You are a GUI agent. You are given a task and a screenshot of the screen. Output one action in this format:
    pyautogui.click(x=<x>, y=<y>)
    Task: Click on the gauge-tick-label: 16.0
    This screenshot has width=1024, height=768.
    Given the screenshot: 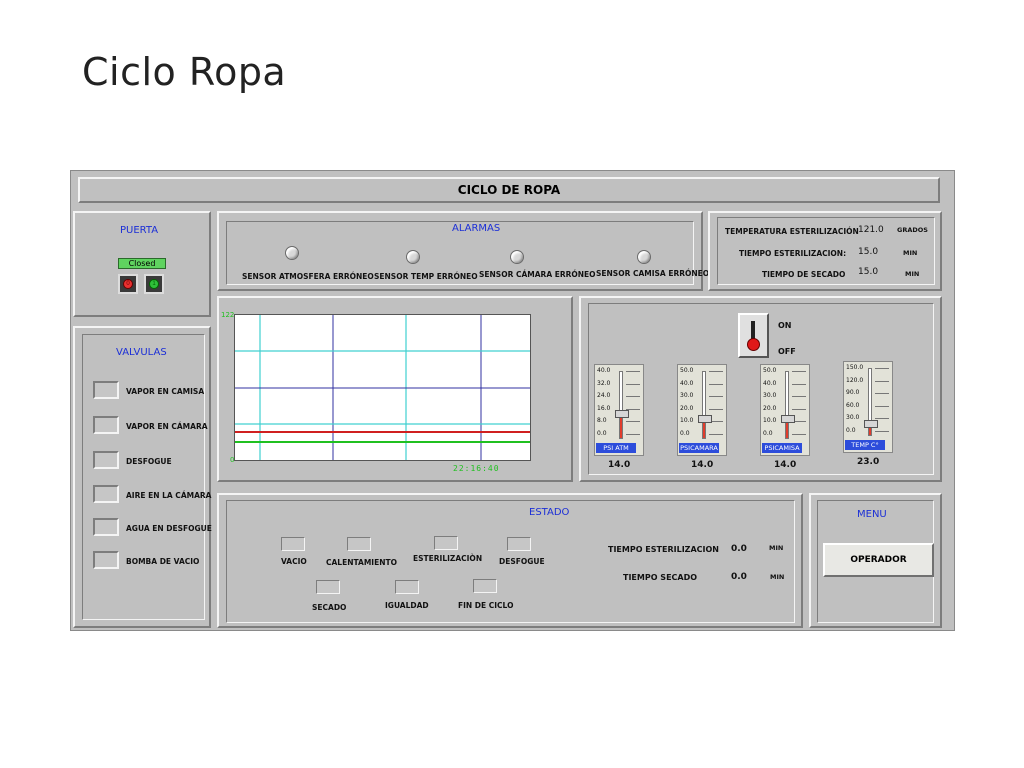 What is the action you would take?
    pyautogui.click(x=604, y=408)
    